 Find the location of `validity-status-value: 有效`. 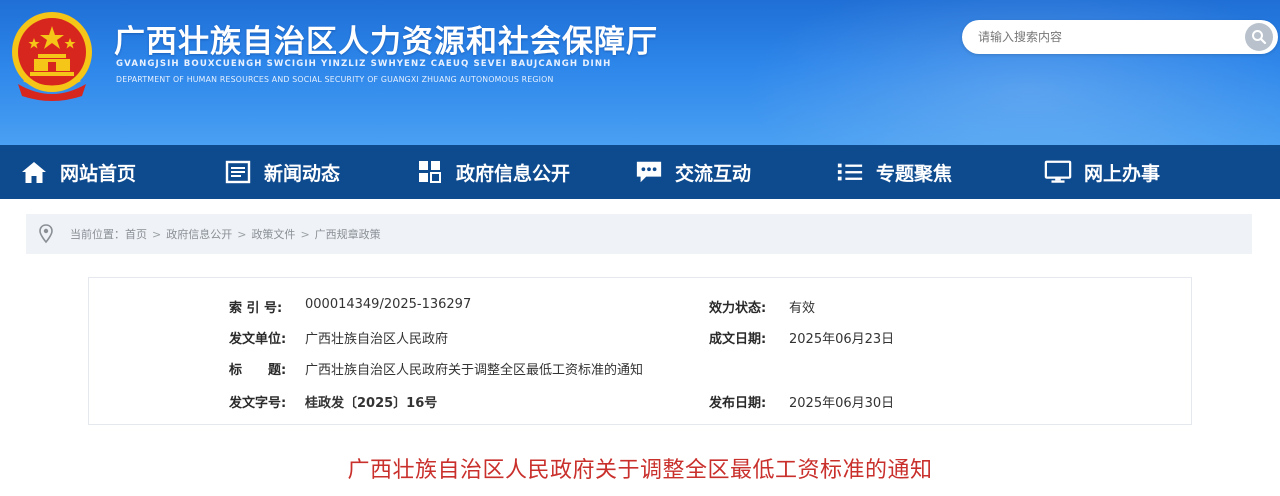

validity-status-value: 有效 is located at coordinates (802, 308).